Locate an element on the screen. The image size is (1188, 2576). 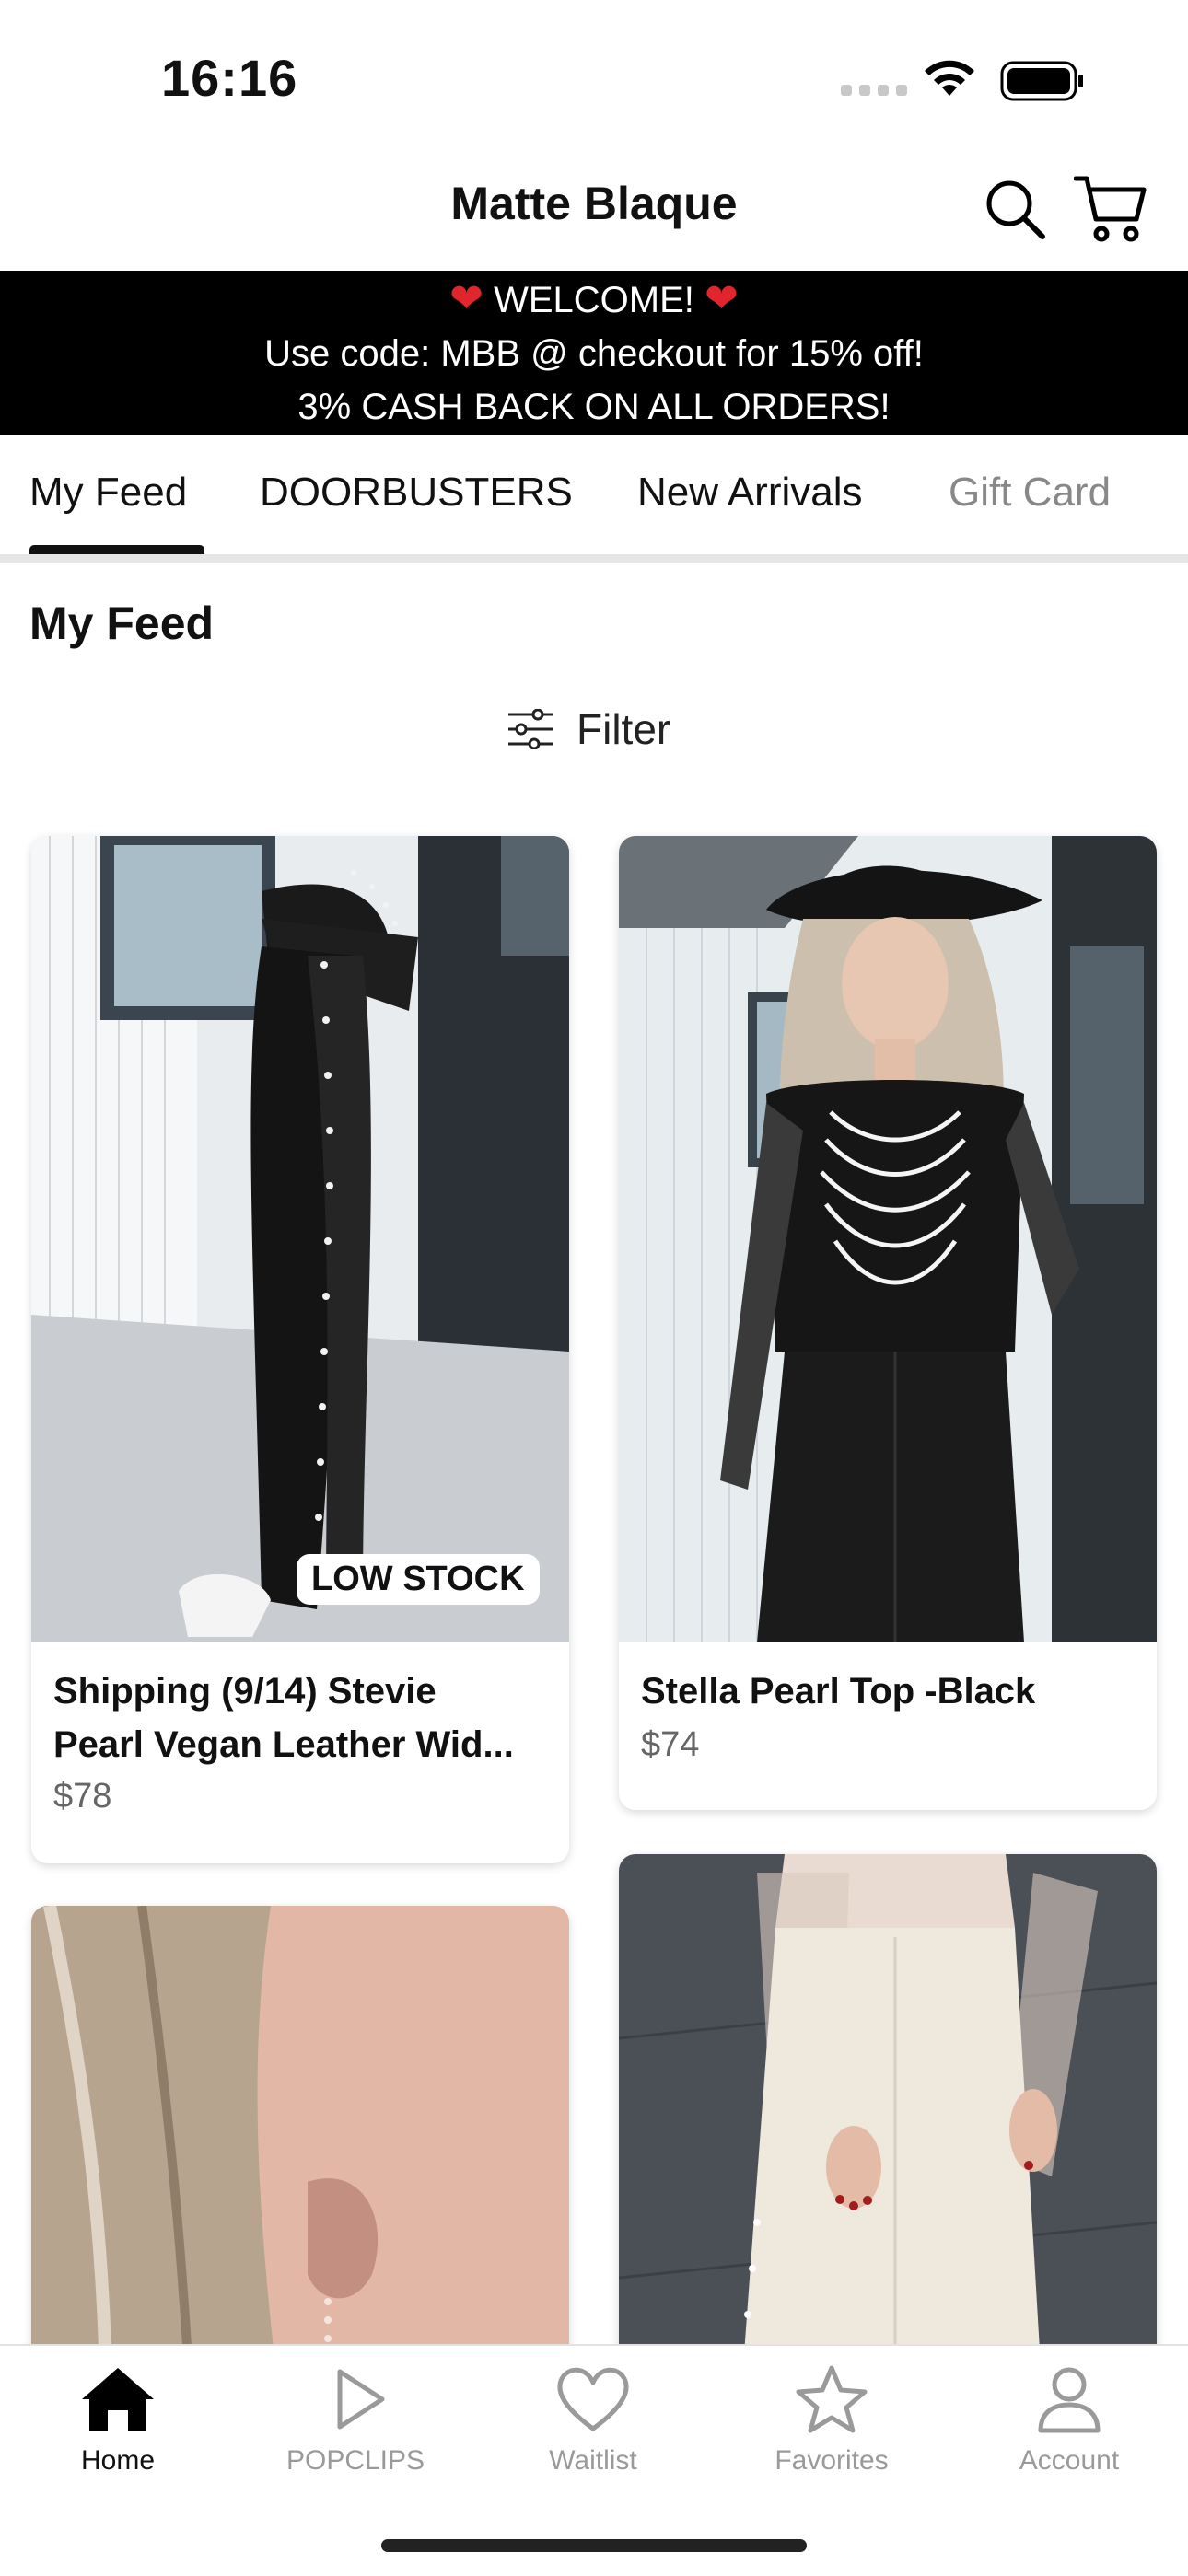
nav-account: Account is located at coordinates (1069, 2420).